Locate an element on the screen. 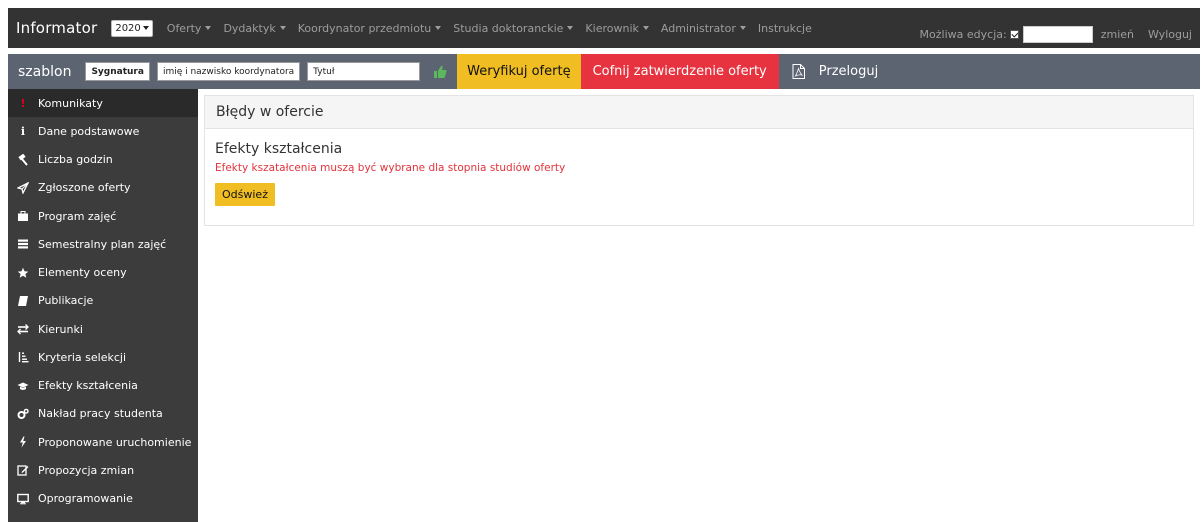  sidebar-item-program-zajec: Program zajęć is located at coordinates (103, 216).